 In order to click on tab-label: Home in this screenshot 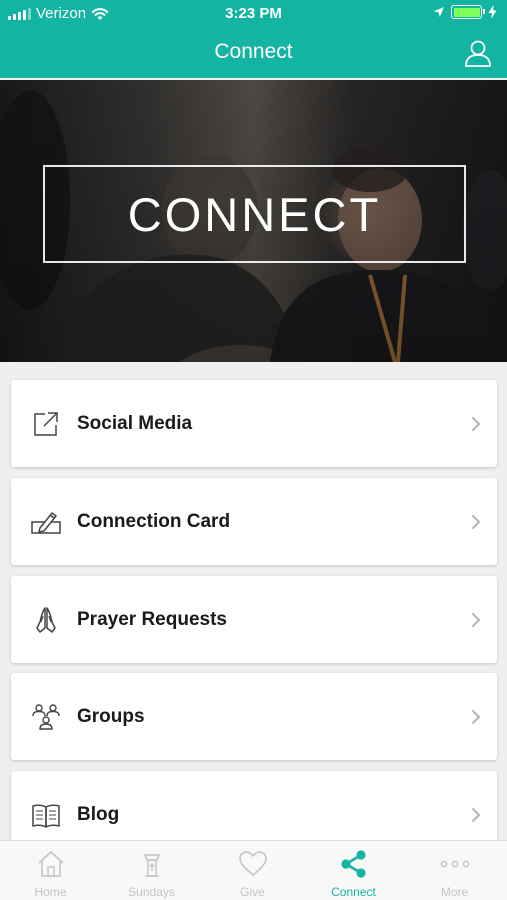, I will do `click(50, 892)`.